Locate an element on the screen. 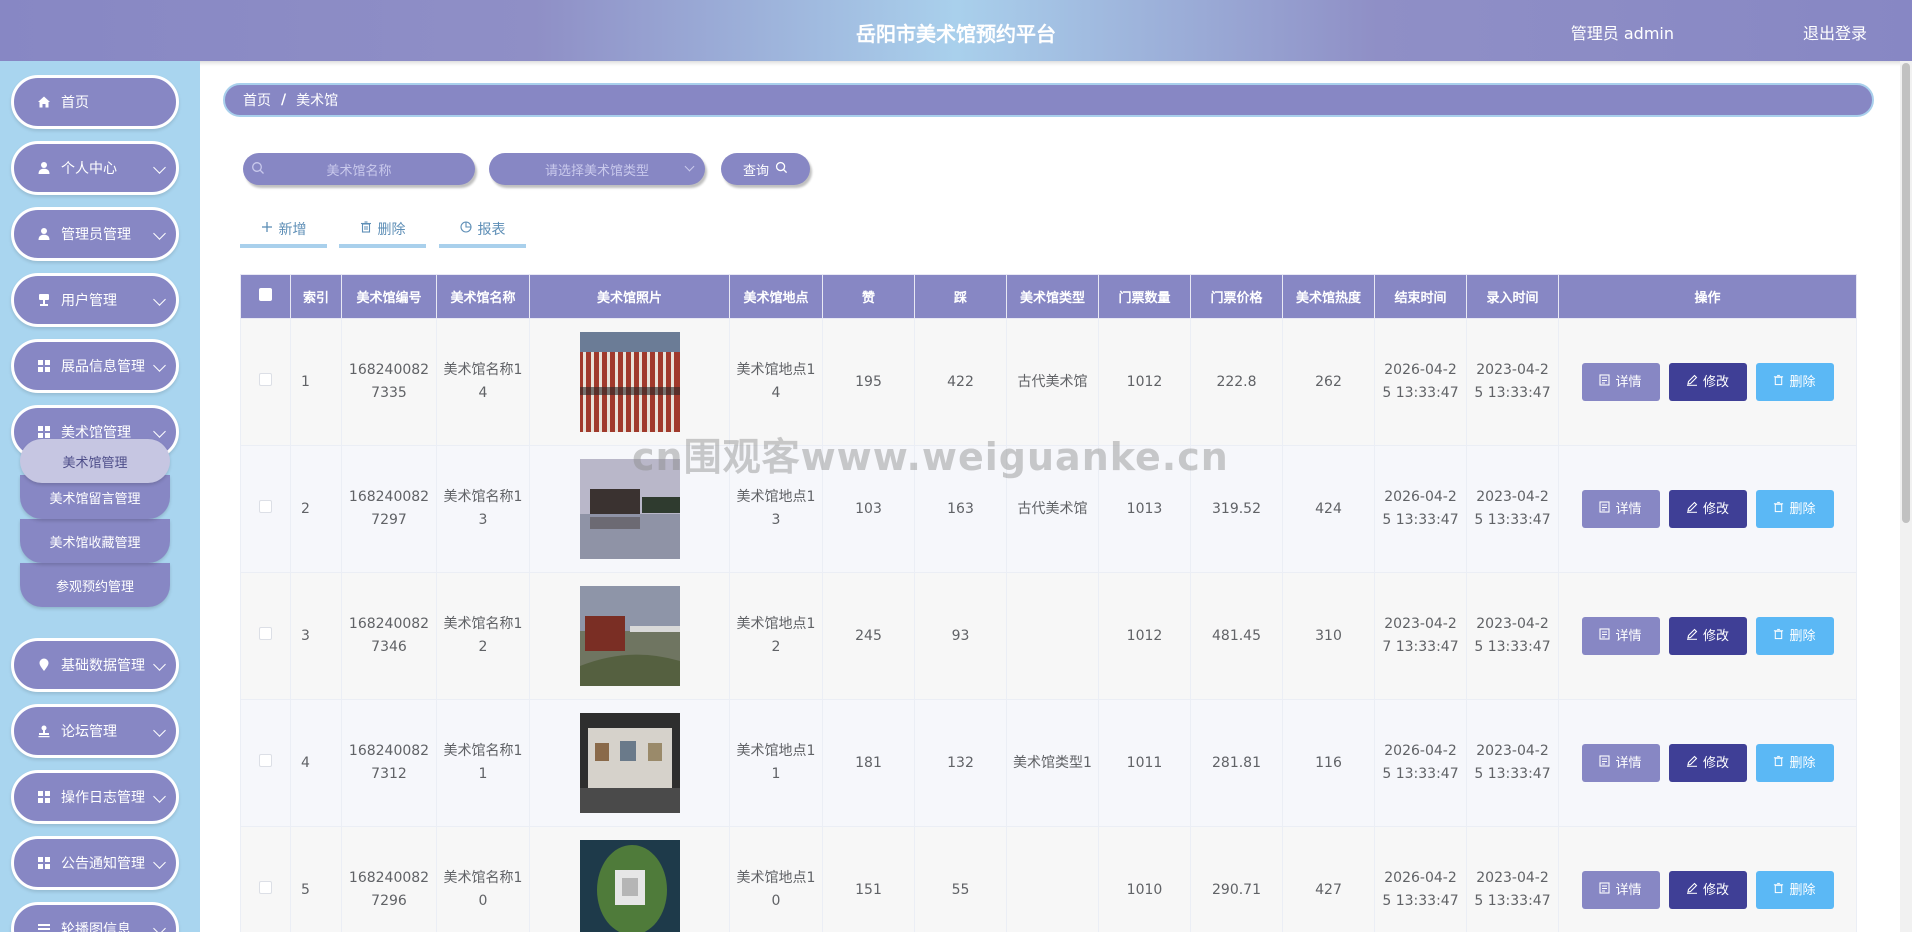 This screenshot has height=932, width=1912. sidebar-item-users: 用户管理 is located at coordinates (95, 300).